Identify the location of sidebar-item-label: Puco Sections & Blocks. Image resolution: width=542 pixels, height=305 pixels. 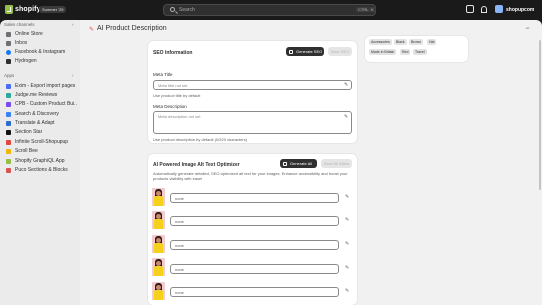
(41, 170).